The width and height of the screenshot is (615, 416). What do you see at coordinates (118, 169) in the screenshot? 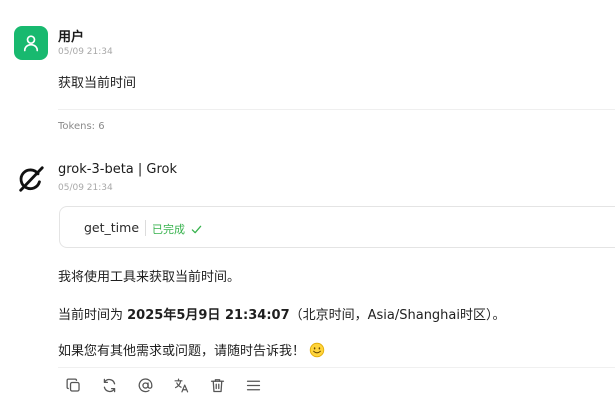
I see `model-name: grok-3-beta | Grok` at bounding box center [118, 169].